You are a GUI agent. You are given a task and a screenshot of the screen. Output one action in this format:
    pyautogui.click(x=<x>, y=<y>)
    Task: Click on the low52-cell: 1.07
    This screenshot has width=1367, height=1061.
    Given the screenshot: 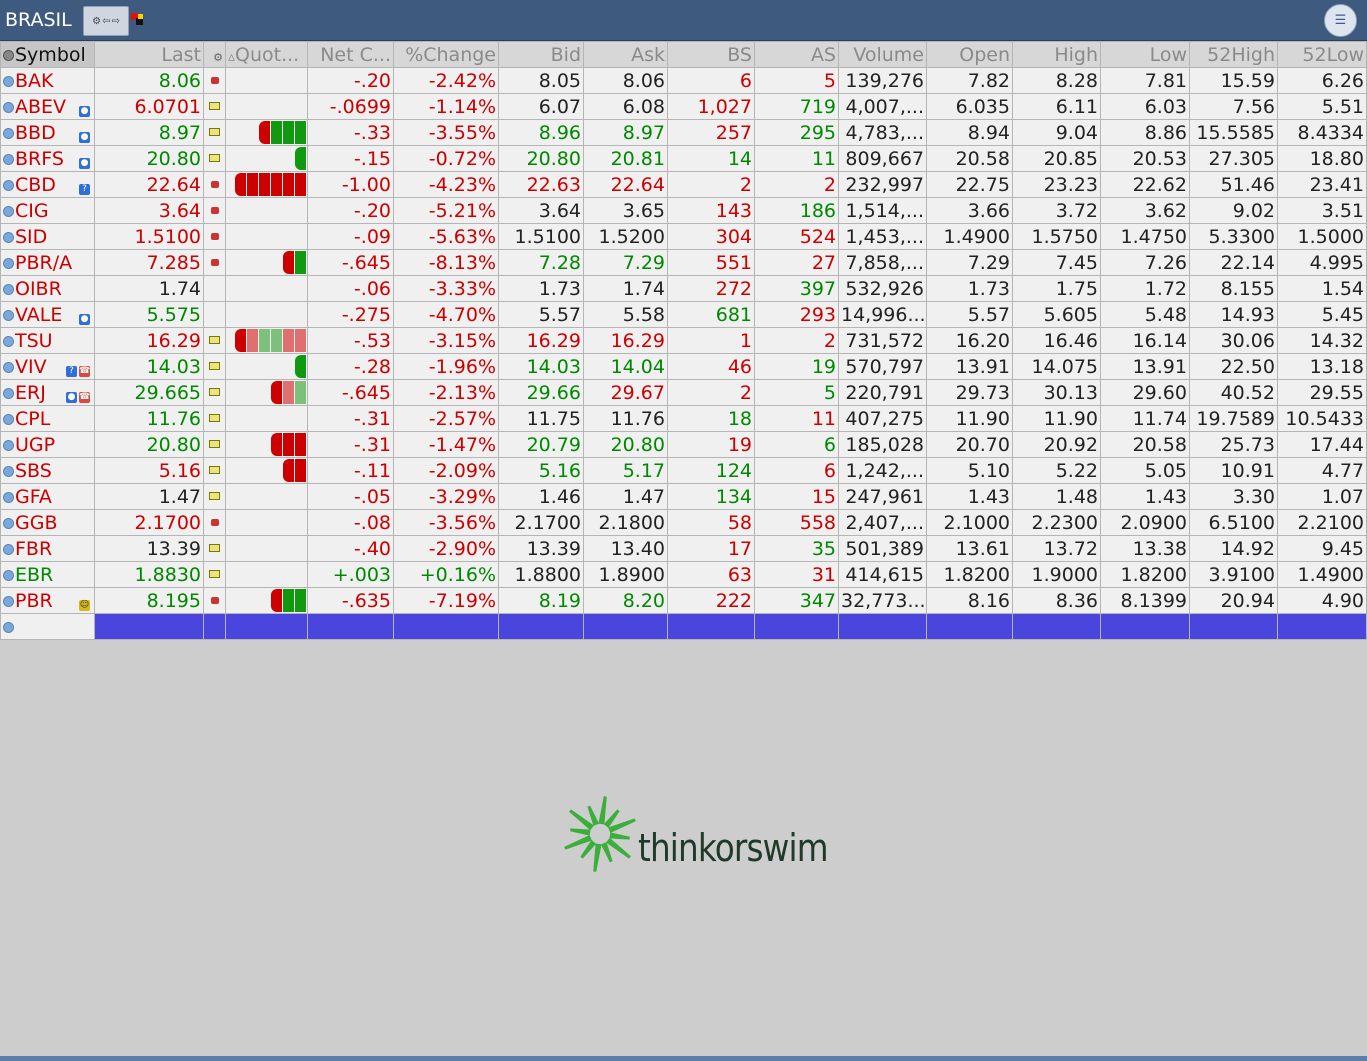 What is the action you would take?
    pyautogui.click(x=1322, y=496)
    